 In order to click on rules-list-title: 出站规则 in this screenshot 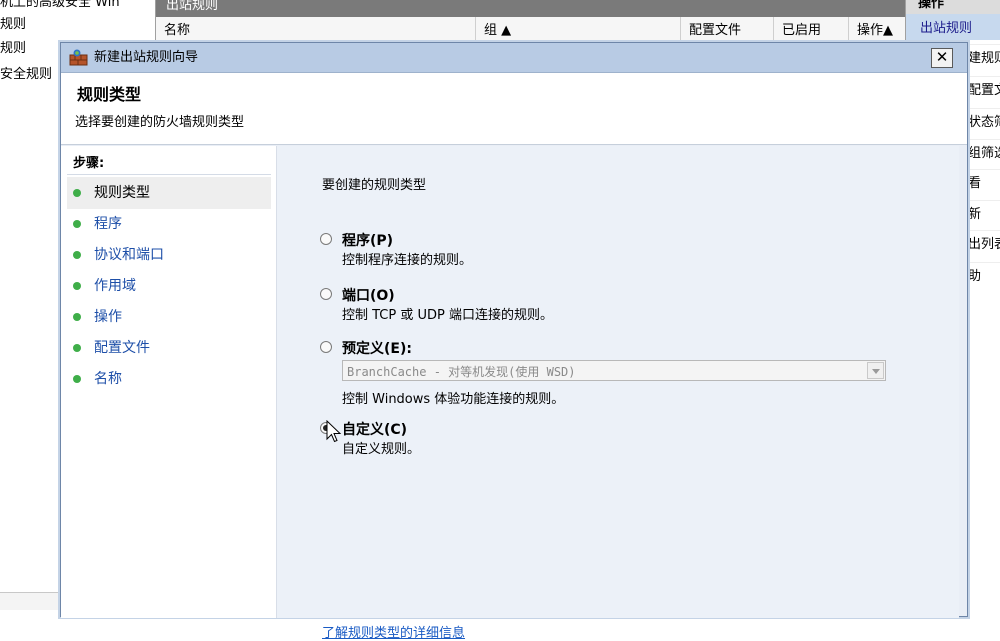, I will do `click(530, 8)`.